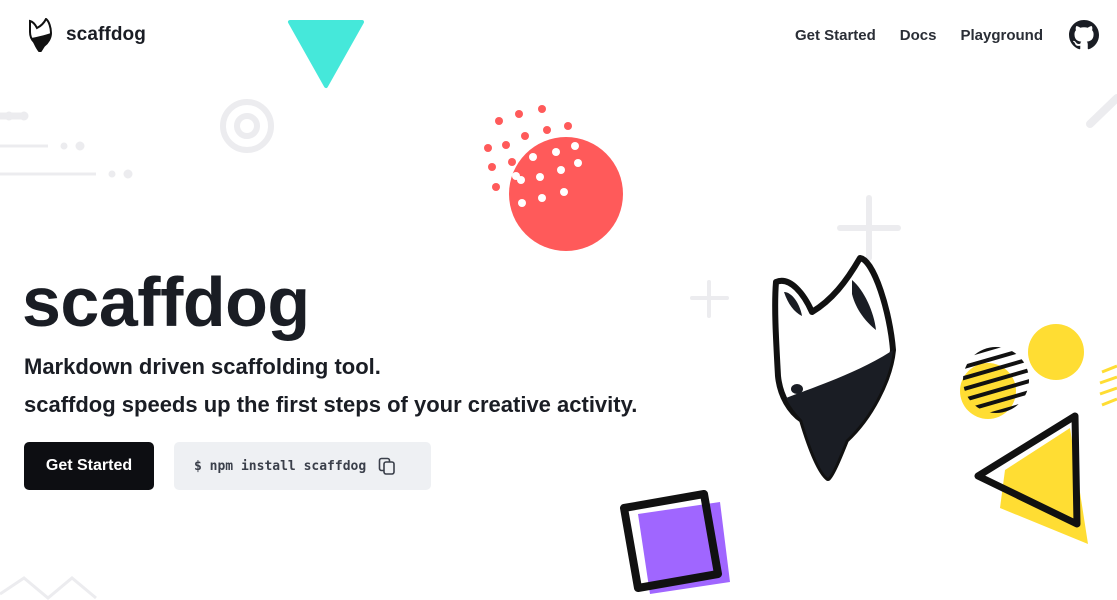 The width and height of the screenshot is (1117, 600). I want to click on github-icon, so click(1084, 35).